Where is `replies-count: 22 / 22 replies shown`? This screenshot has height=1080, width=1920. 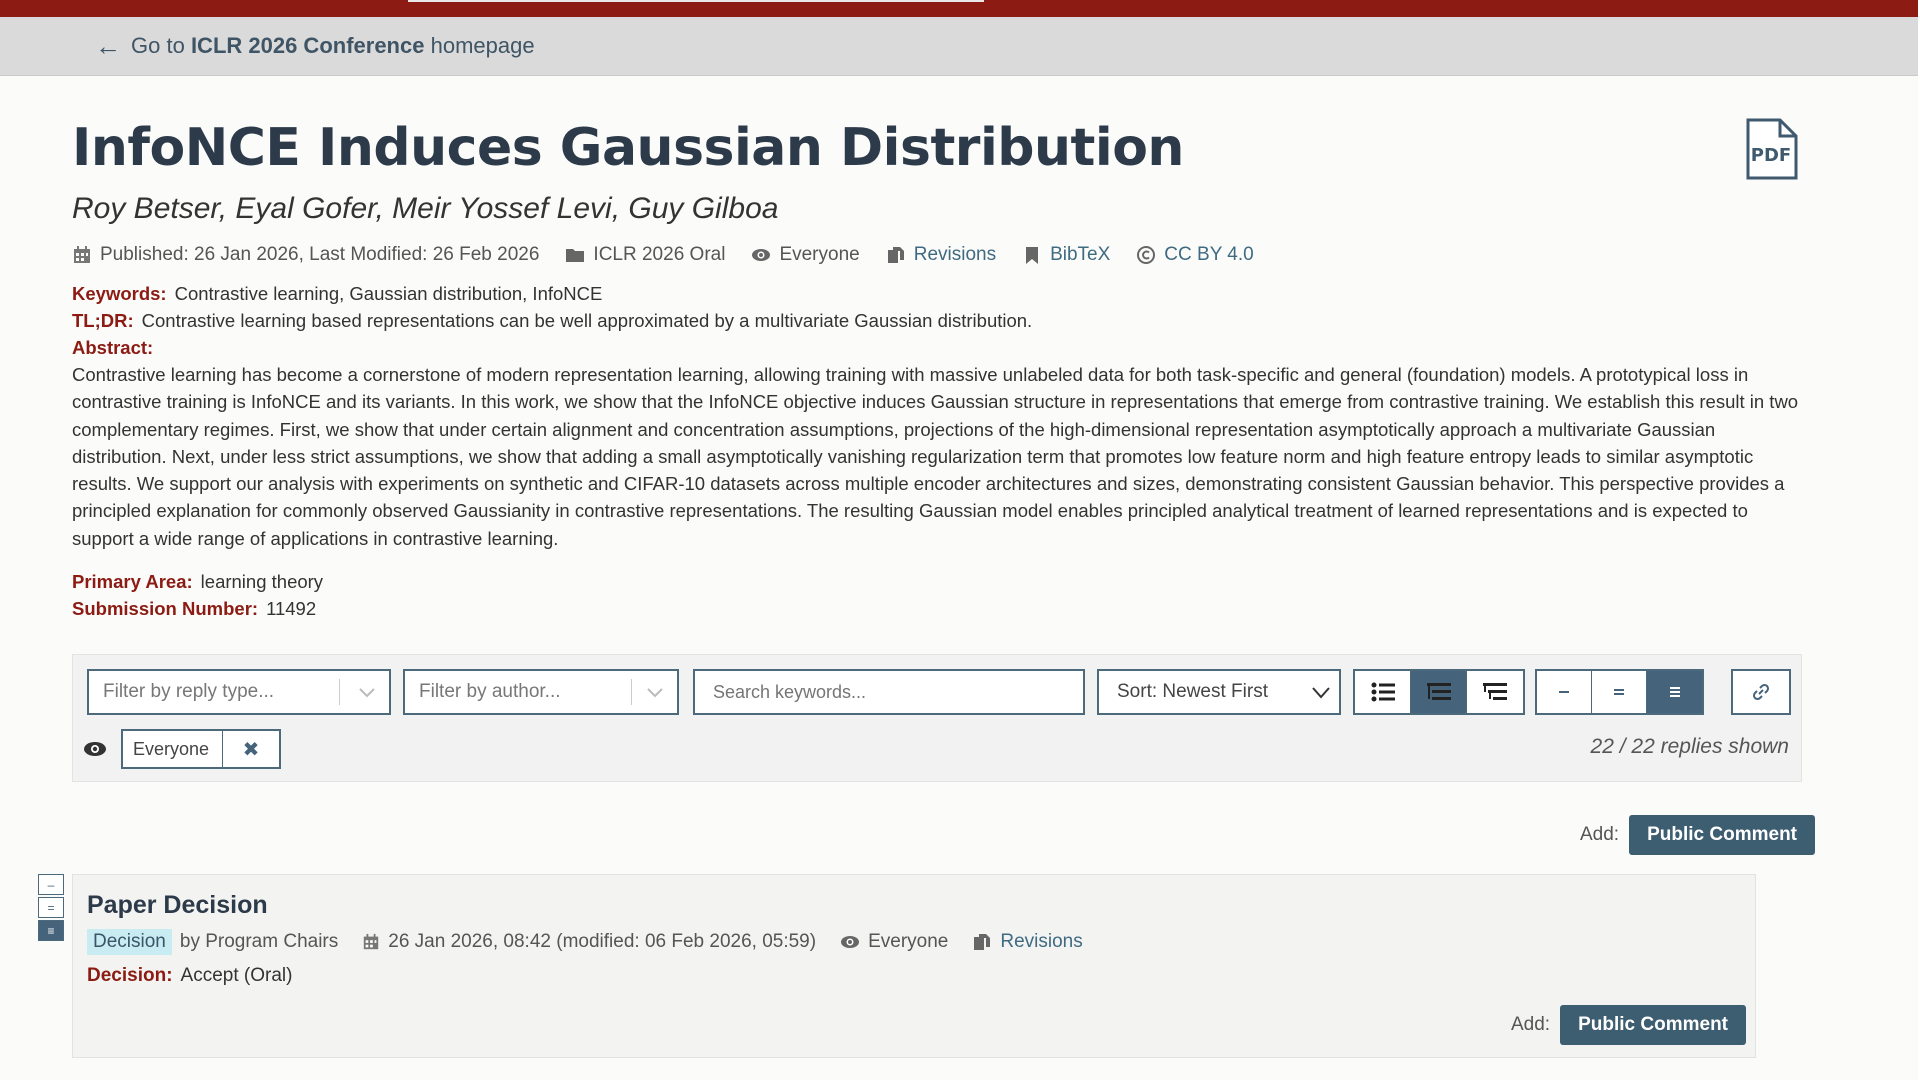
replies-count: 22 / 22 replies shown is located at coordinates (1689, 746).